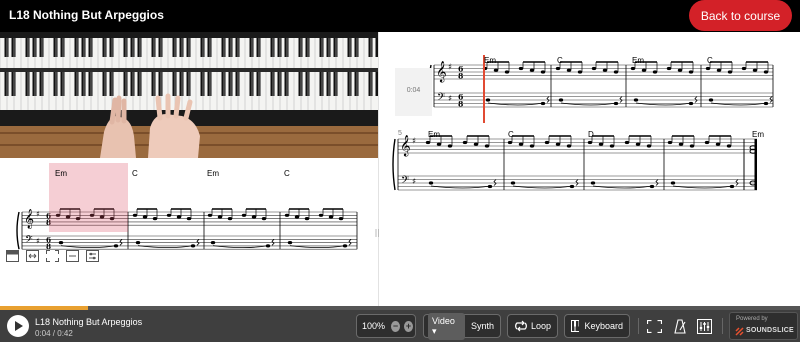 The width and height of the screenshot is (800, 342). What do you see at coordinates (12, 256) in the screenshot?
I see `layout-icon` at bounding box center [12, 256].